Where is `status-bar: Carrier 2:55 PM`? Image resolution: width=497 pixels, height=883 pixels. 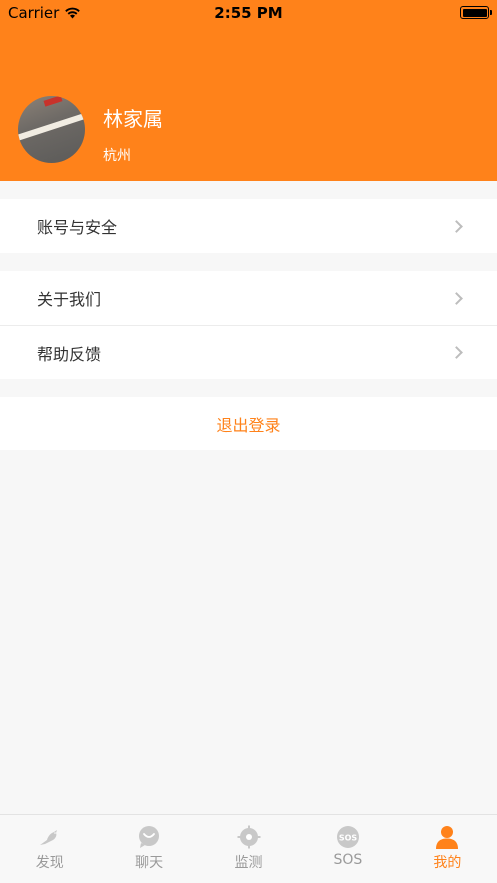 status-bar: Carrier 2:55 PM is located at coordinates (248, 13).